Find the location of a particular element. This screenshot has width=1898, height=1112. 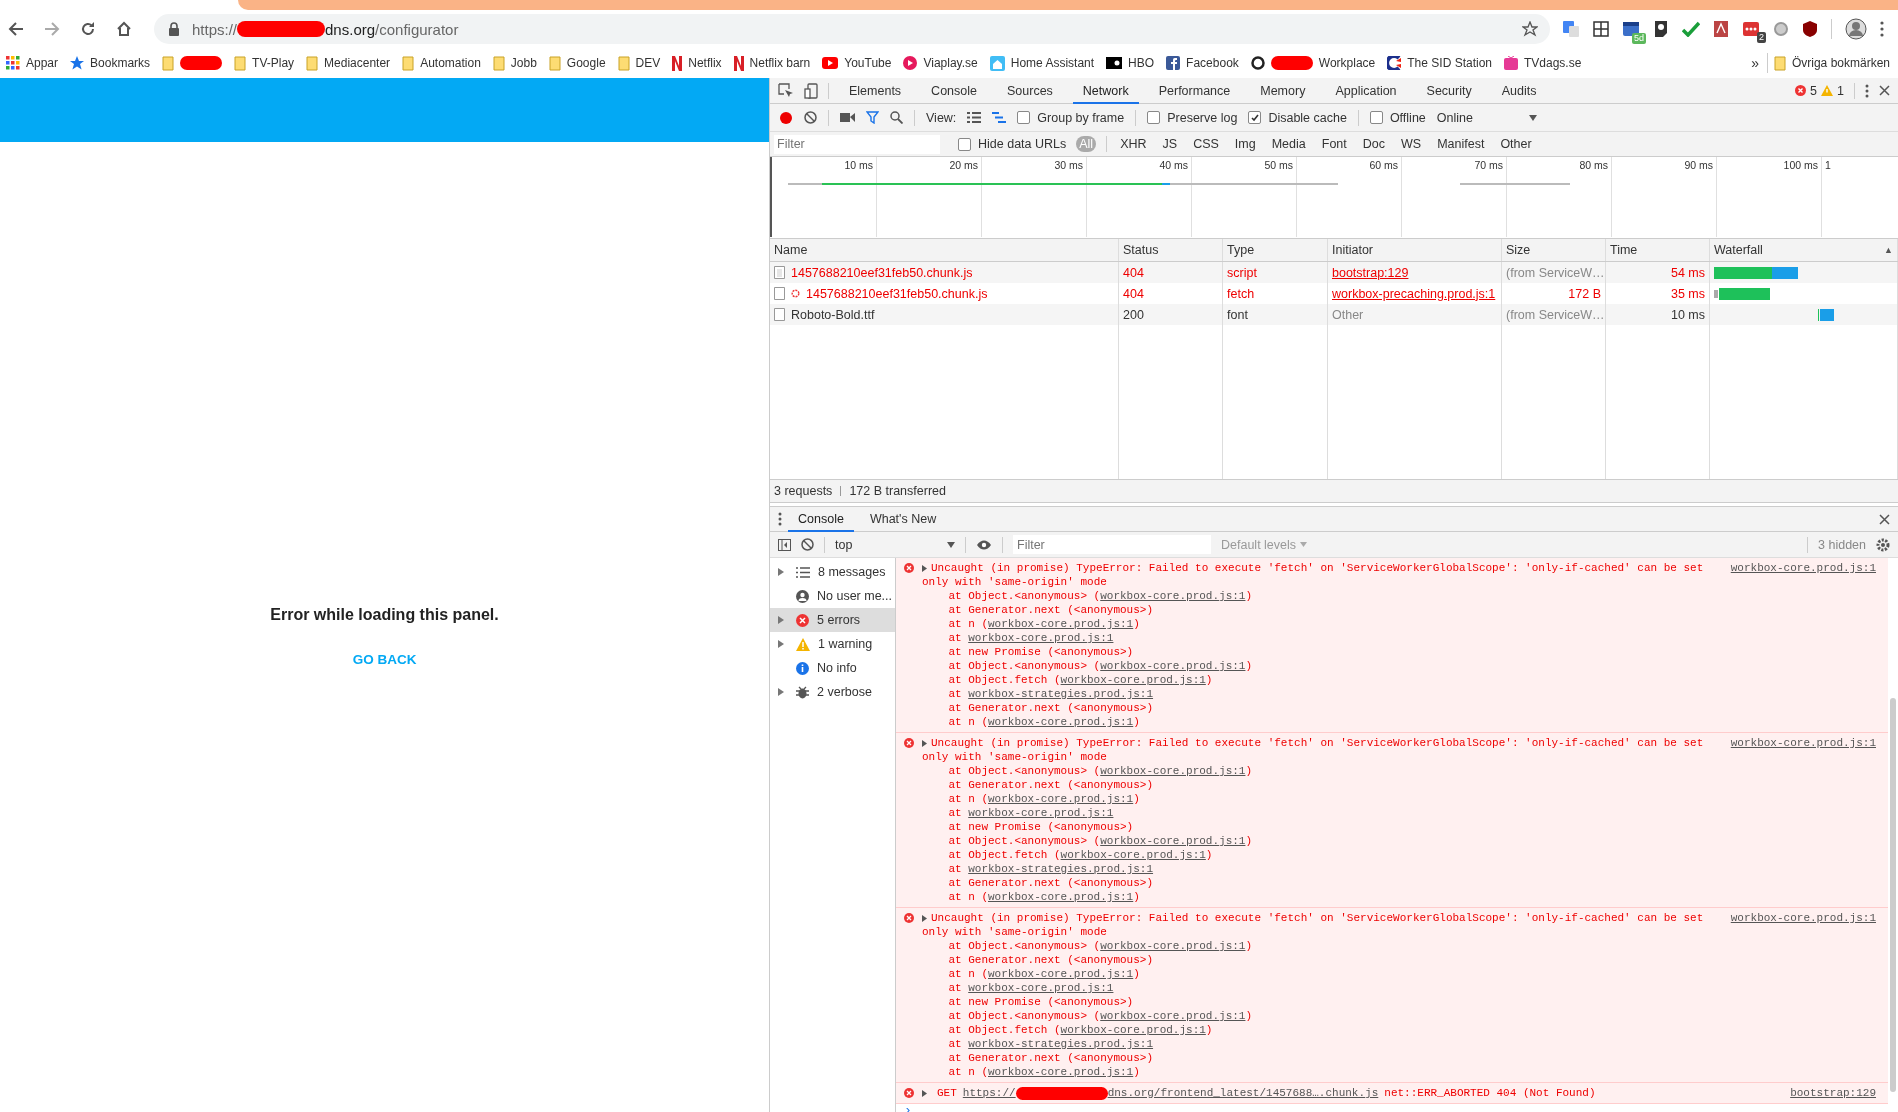

type-filter-button: Font is located at coordinates (1334, 144).